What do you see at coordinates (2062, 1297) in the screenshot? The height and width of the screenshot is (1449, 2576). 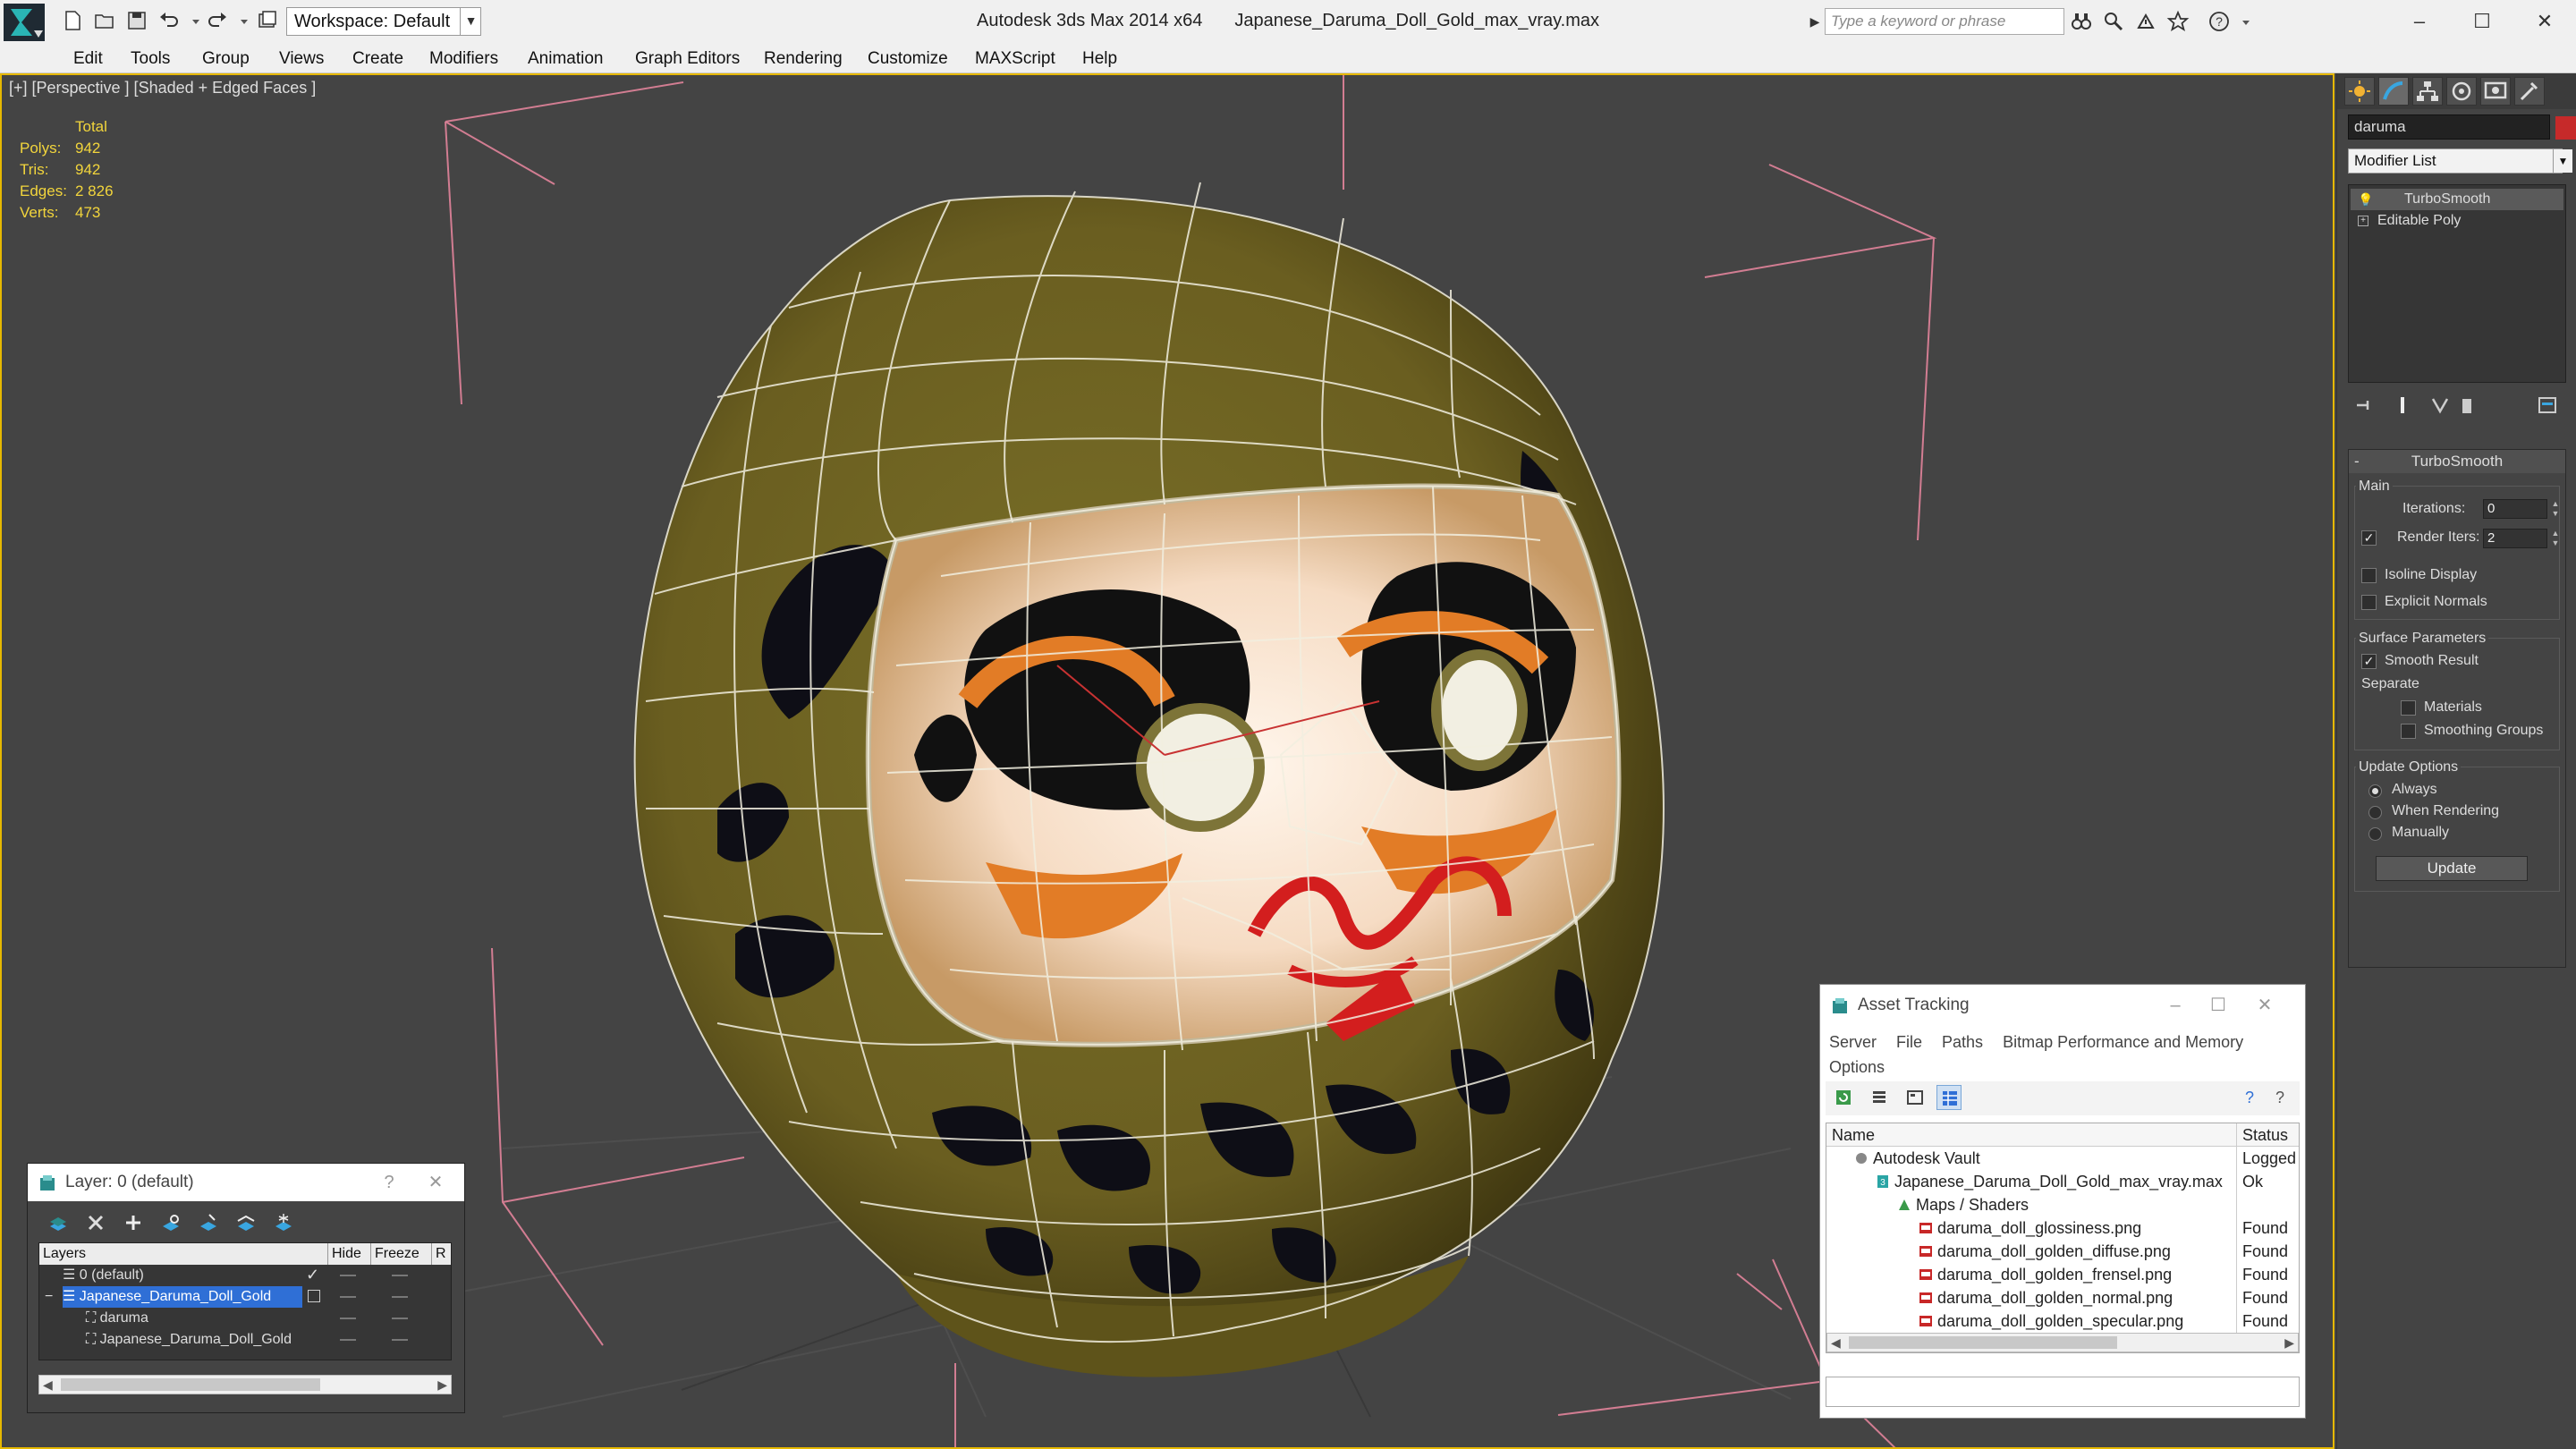 I see `asset-row: daruma_doll_golden_normal.png Found` at bounding box center [2062, 1297].